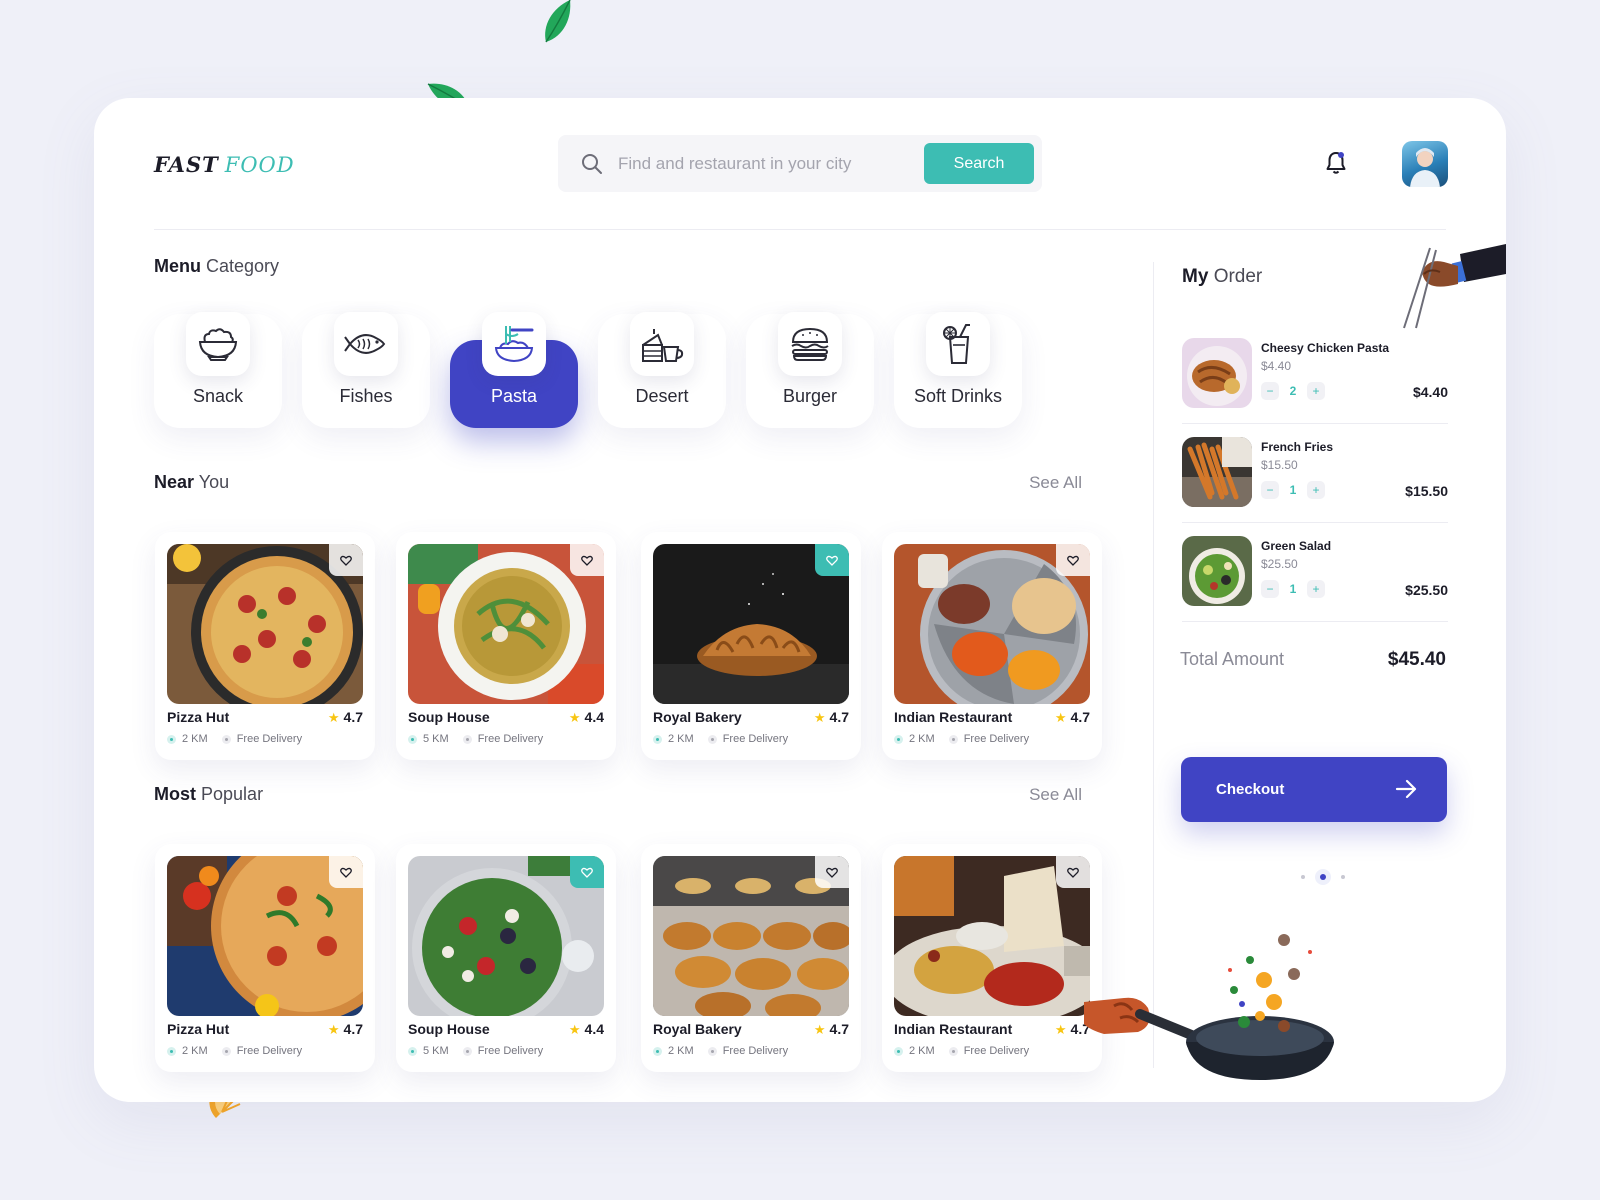  I want to click on bell-icon, so click(1336, 163).